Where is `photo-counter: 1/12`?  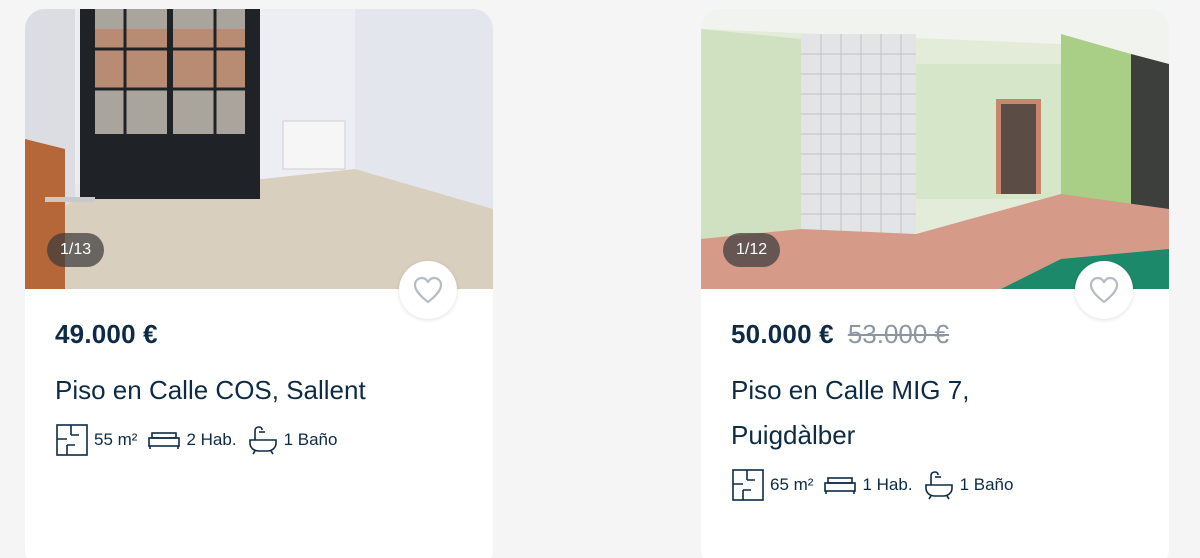 photo-counter: 1/12 is located at coordinates (752, 250).